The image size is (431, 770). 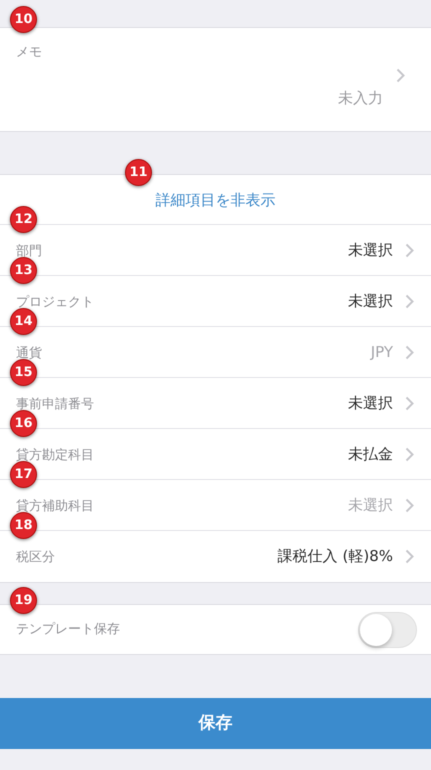 What do you see at coordinates (35, 558) in the screenshot?
I see `field-label: 税区分` at bounding box center [35, 558].